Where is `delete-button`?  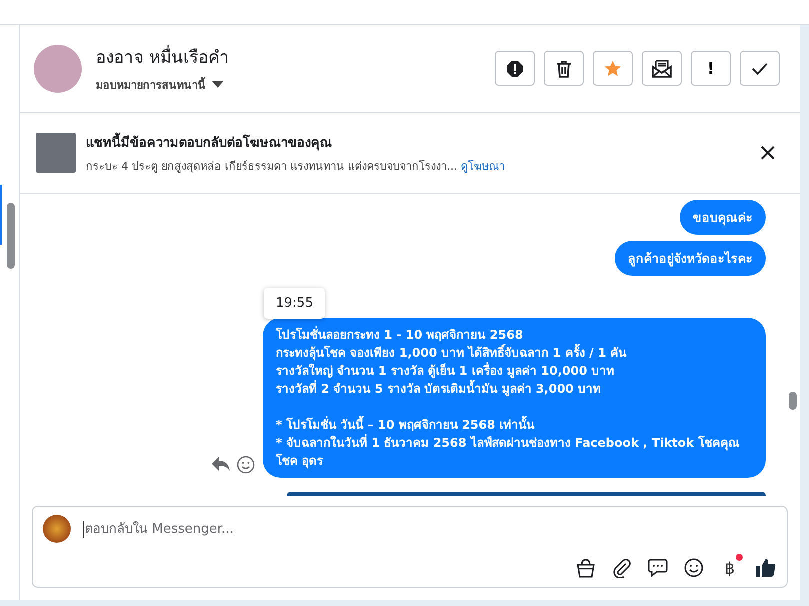
delete-button is located at coordinates (564, 68).